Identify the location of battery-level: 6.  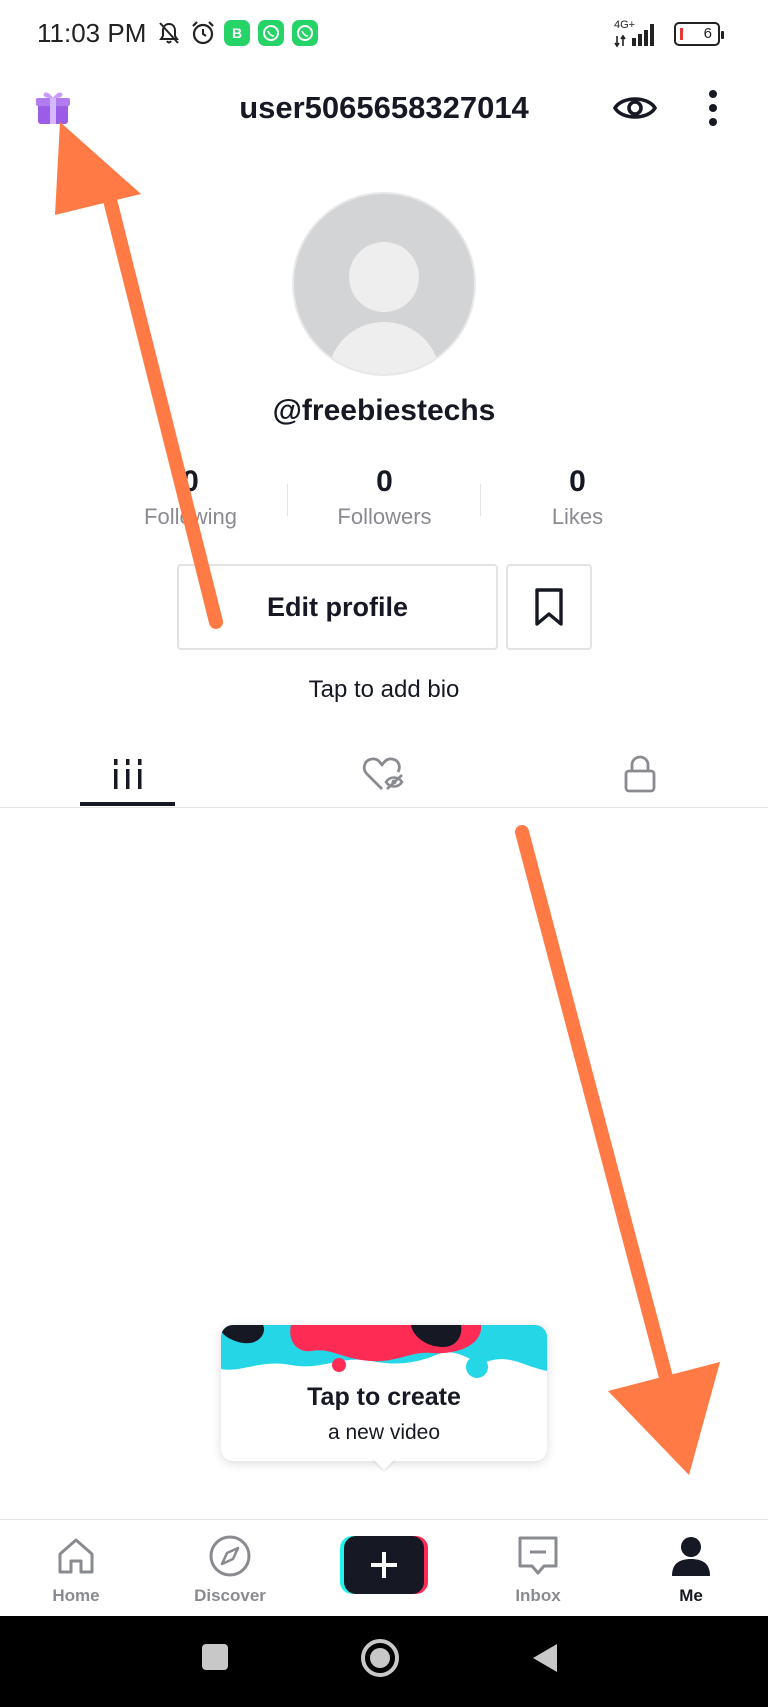
(707, 33).